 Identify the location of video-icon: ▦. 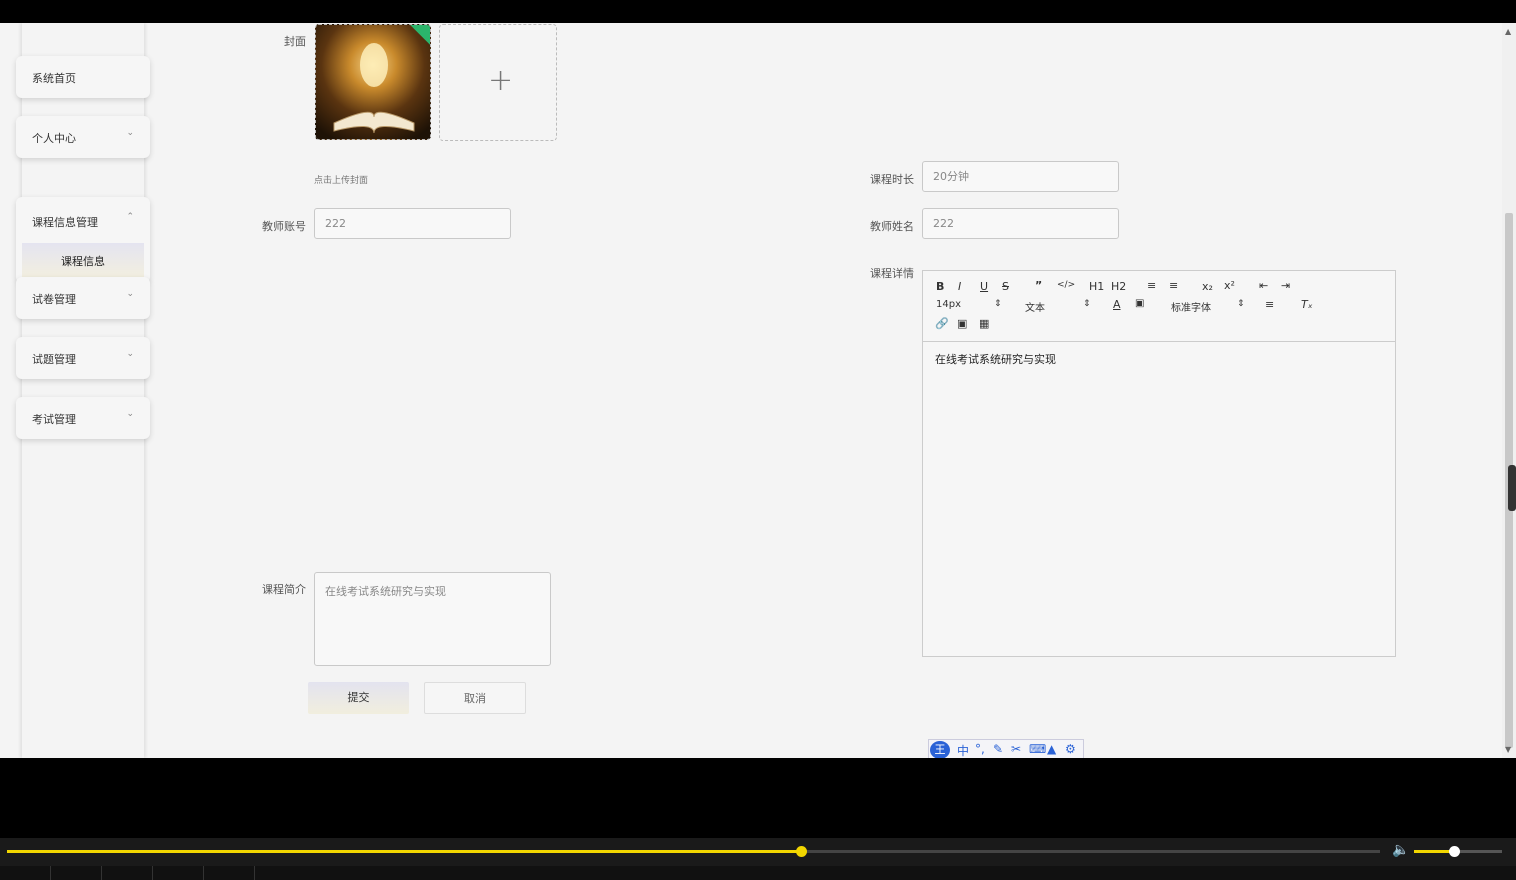
(984, 323).